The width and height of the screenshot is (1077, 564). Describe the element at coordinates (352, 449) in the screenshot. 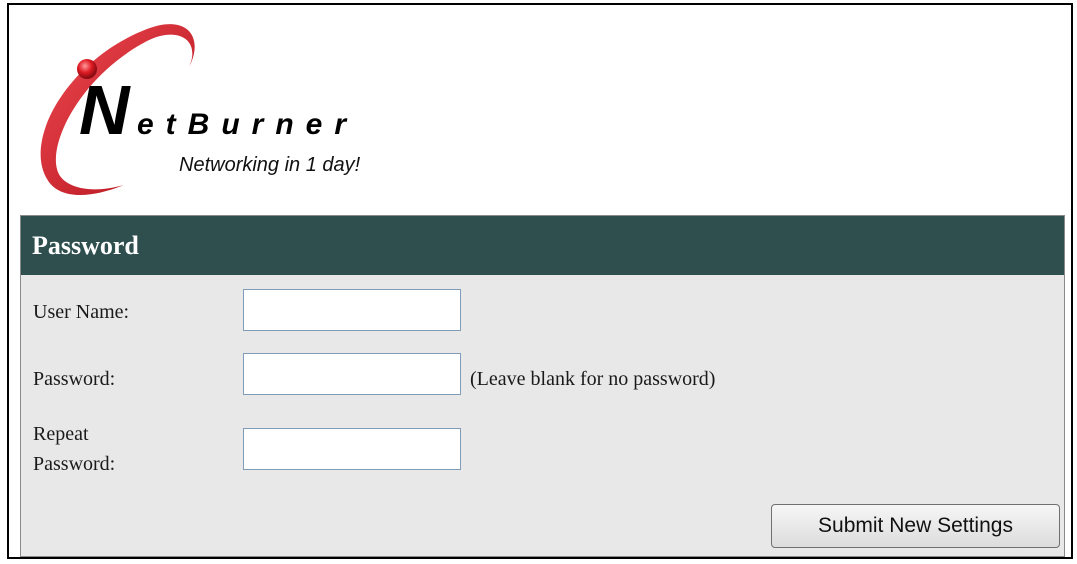

I see `repeat-password-input` at that location.